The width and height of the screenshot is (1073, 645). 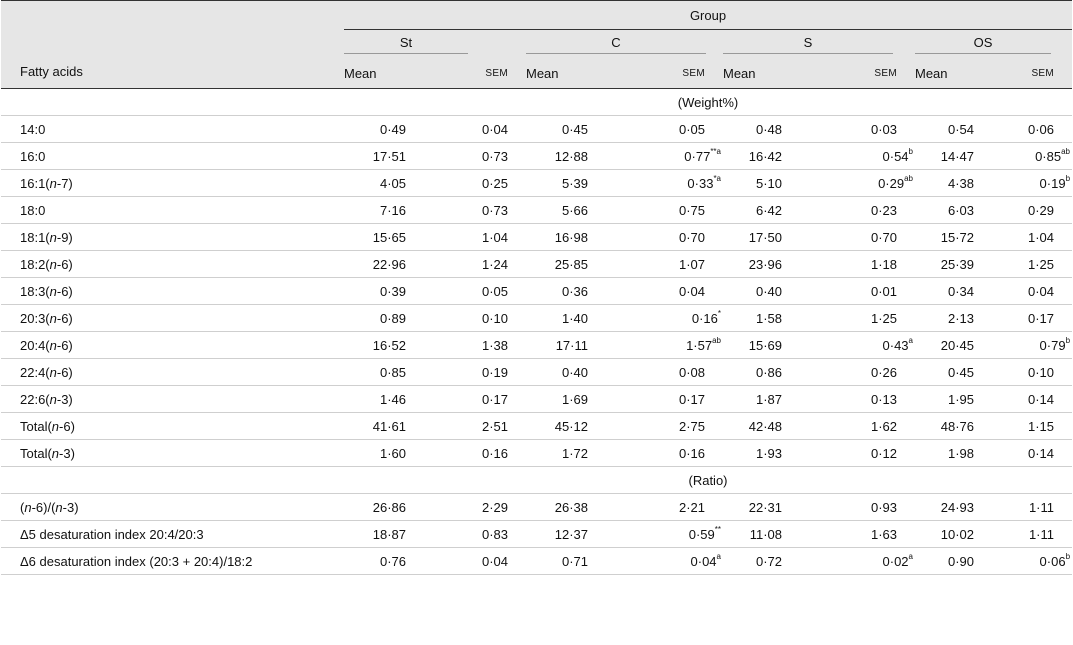 I want to click on sem-value: 0·79b, so click(x=1037, y=345).